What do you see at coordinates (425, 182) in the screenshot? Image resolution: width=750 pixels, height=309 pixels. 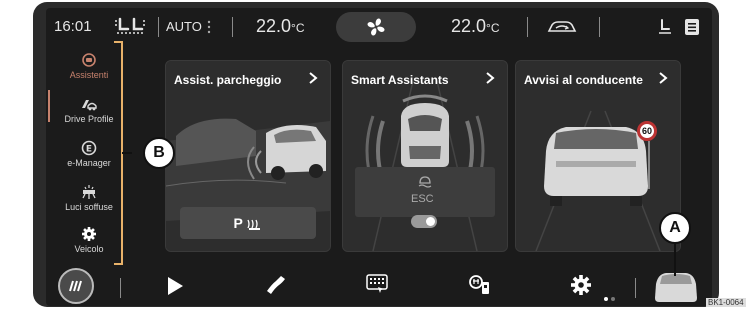 I see `esc-icon` at bounding box center [425, 182].